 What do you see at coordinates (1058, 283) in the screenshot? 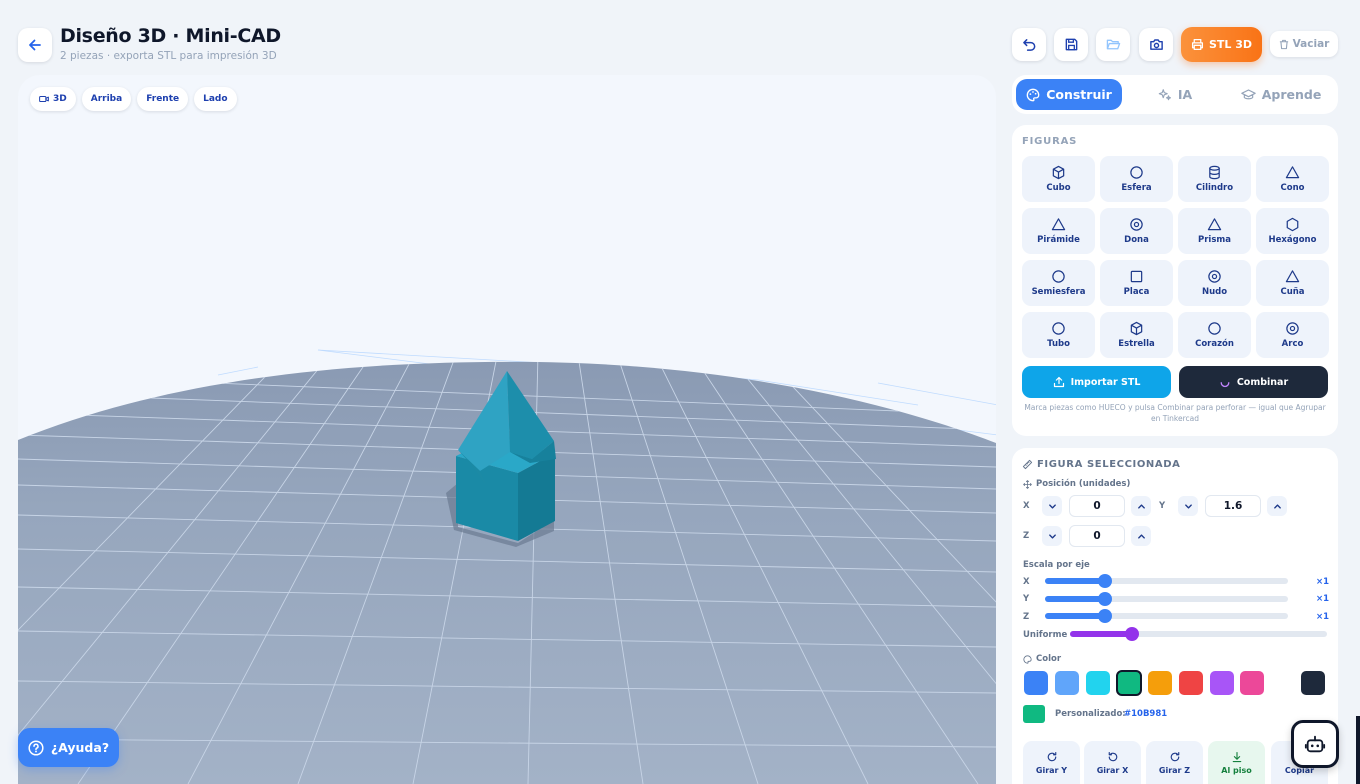
I see `figure-hemisphere-button: Semiesfera` at bounding box center [1058, 283].